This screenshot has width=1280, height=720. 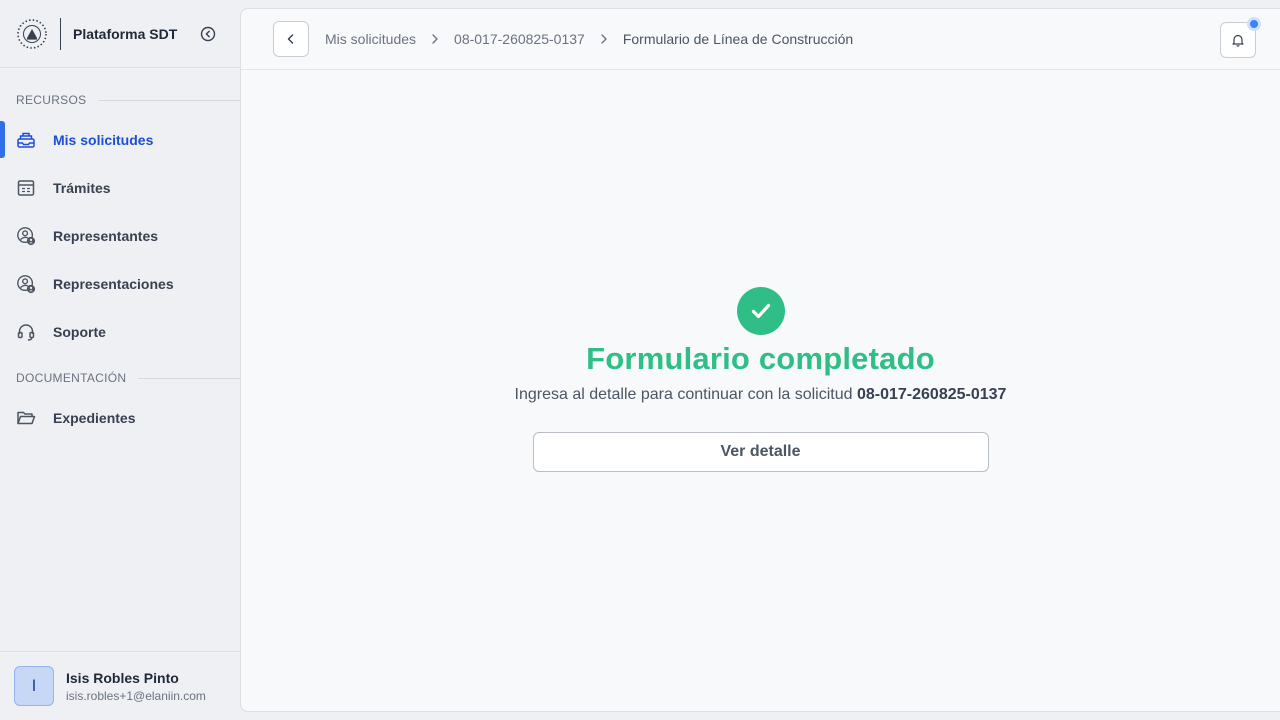 What do you see at coordinates (94, 418) in the screenshot?
I see `sidebar-item-label: Expedientes` at bounding box center [94, 418].